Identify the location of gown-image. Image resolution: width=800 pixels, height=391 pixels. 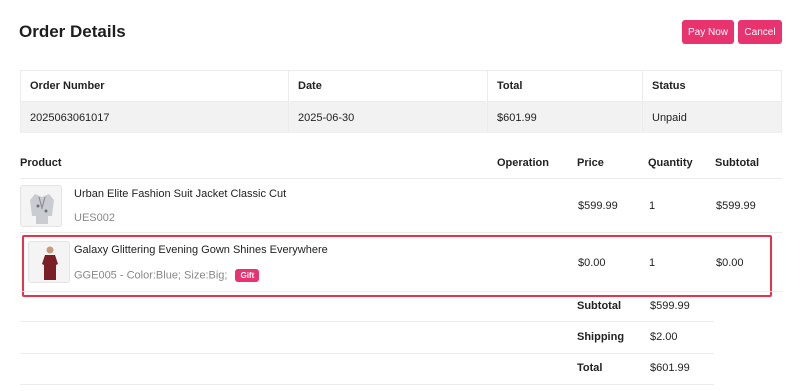
(49, 262).